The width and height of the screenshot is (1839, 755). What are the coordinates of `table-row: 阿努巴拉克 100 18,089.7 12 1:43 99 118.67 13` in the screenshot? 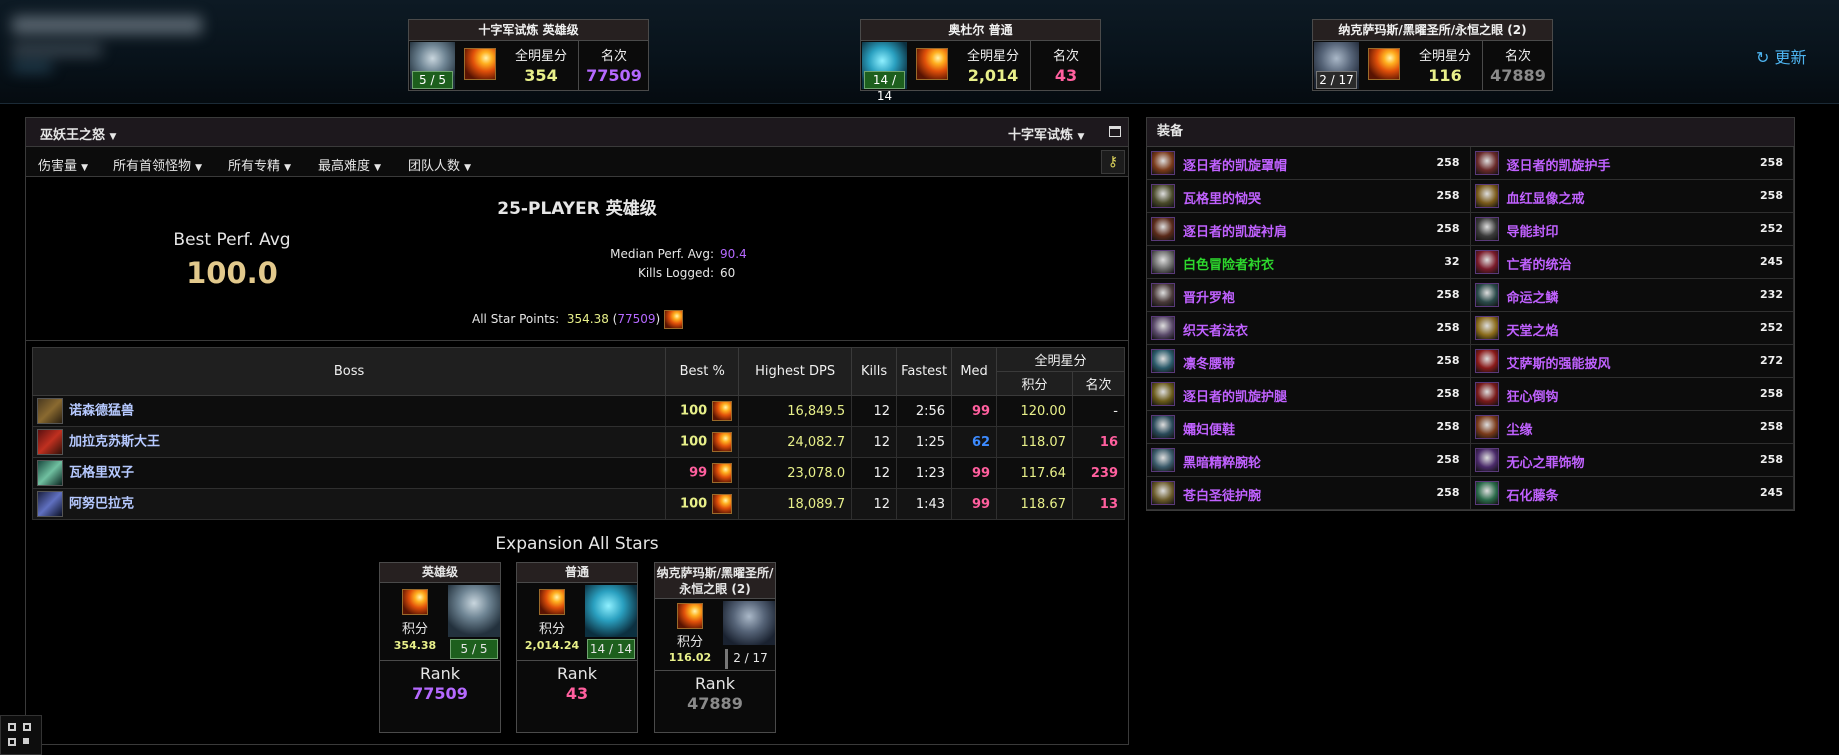 It's located at (578, 504).